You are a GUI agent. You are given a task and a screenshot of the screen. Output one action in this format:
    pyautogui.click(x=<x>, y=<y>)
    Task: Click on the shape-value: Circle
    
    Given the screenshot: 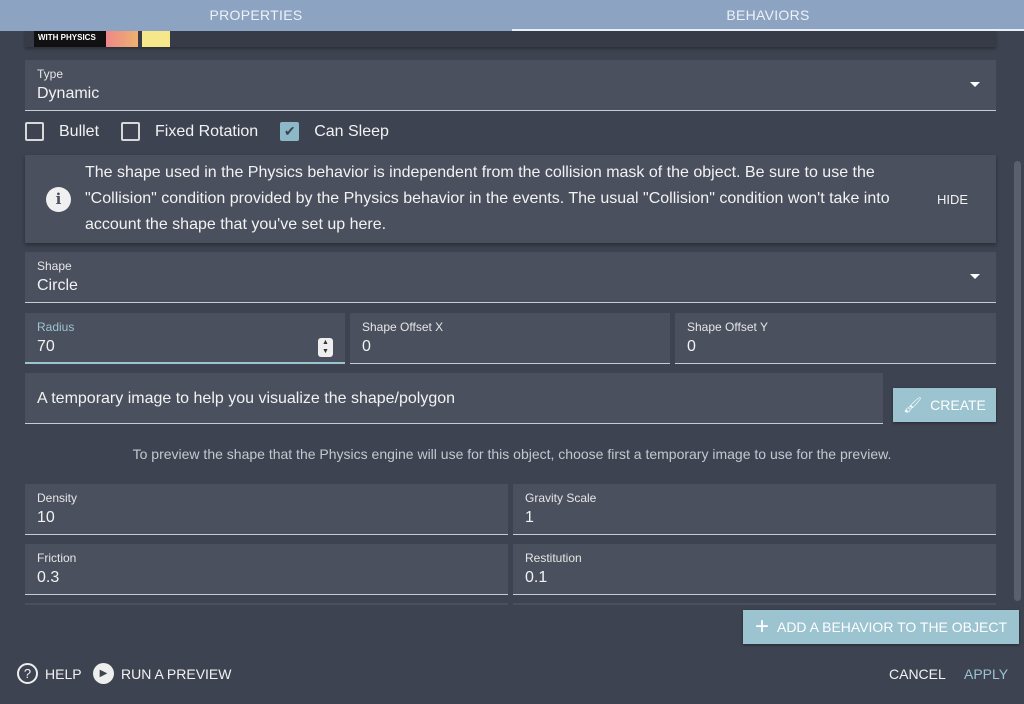 What is the action you would take?
    pyautogui.click(x=57, y=285)
    